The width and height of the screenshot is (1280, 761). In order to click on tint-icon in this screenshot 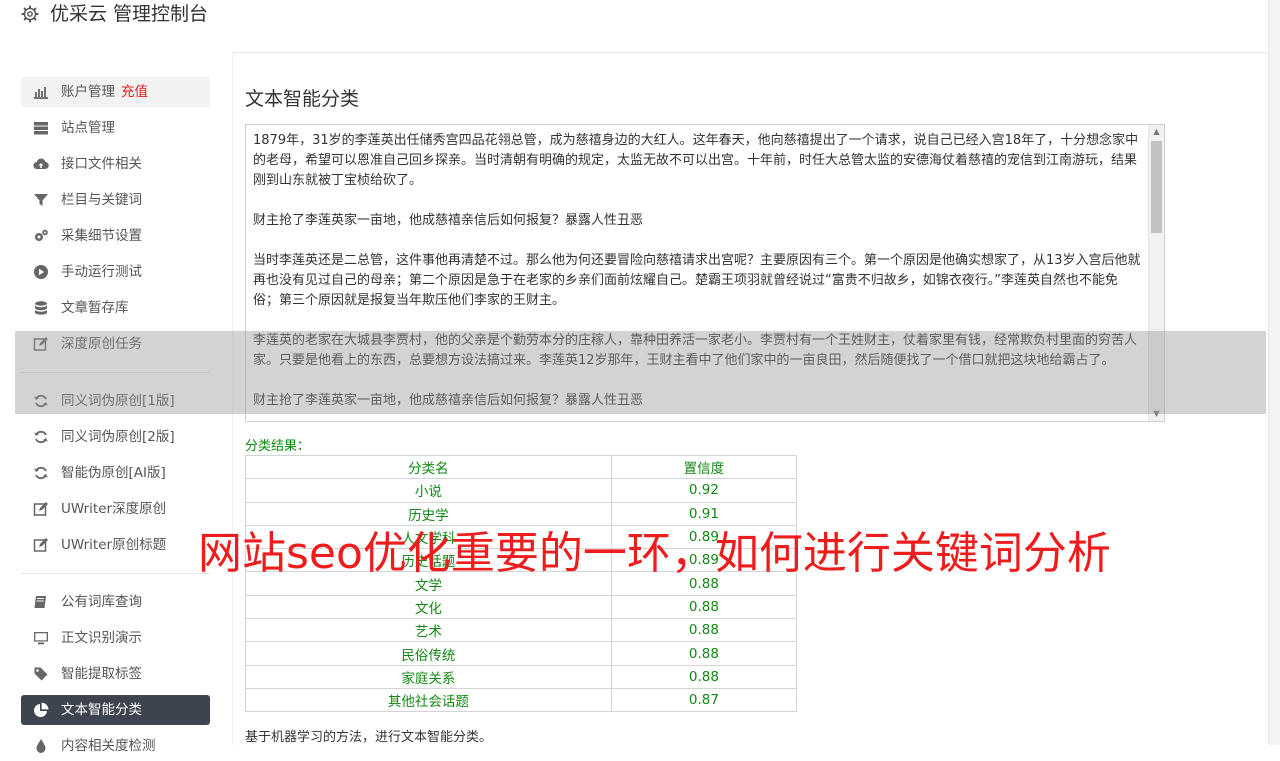, I will do `click(41, 746)`.